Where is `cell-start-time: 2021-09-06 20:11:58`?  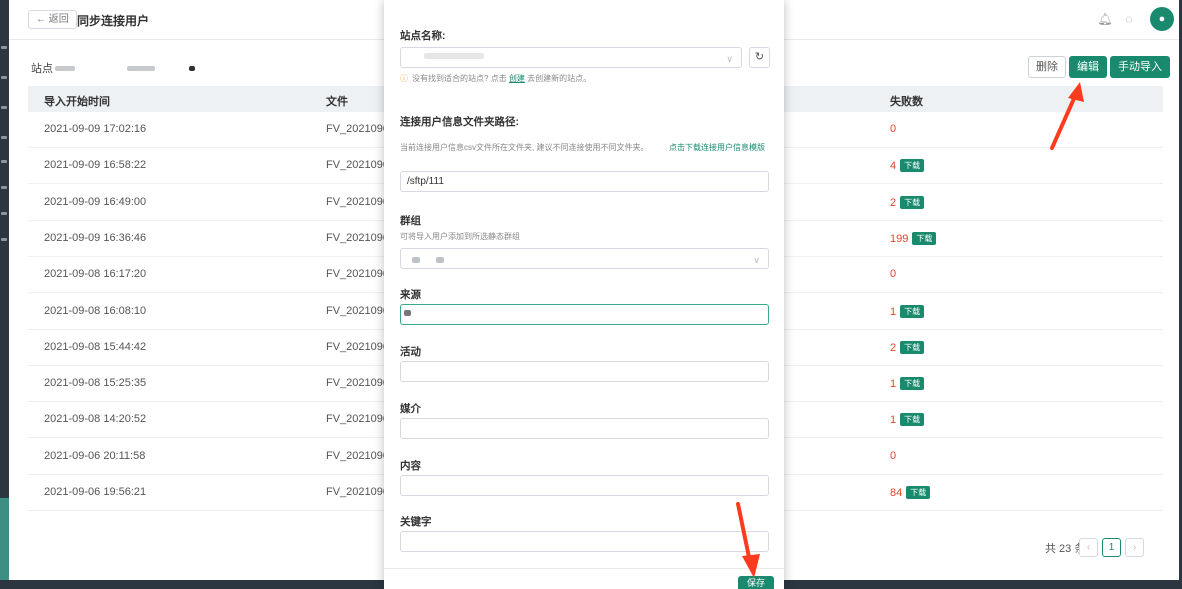
cell-start-time: 2021-09-06 20:11:58 is located at coordinates (95, 455).